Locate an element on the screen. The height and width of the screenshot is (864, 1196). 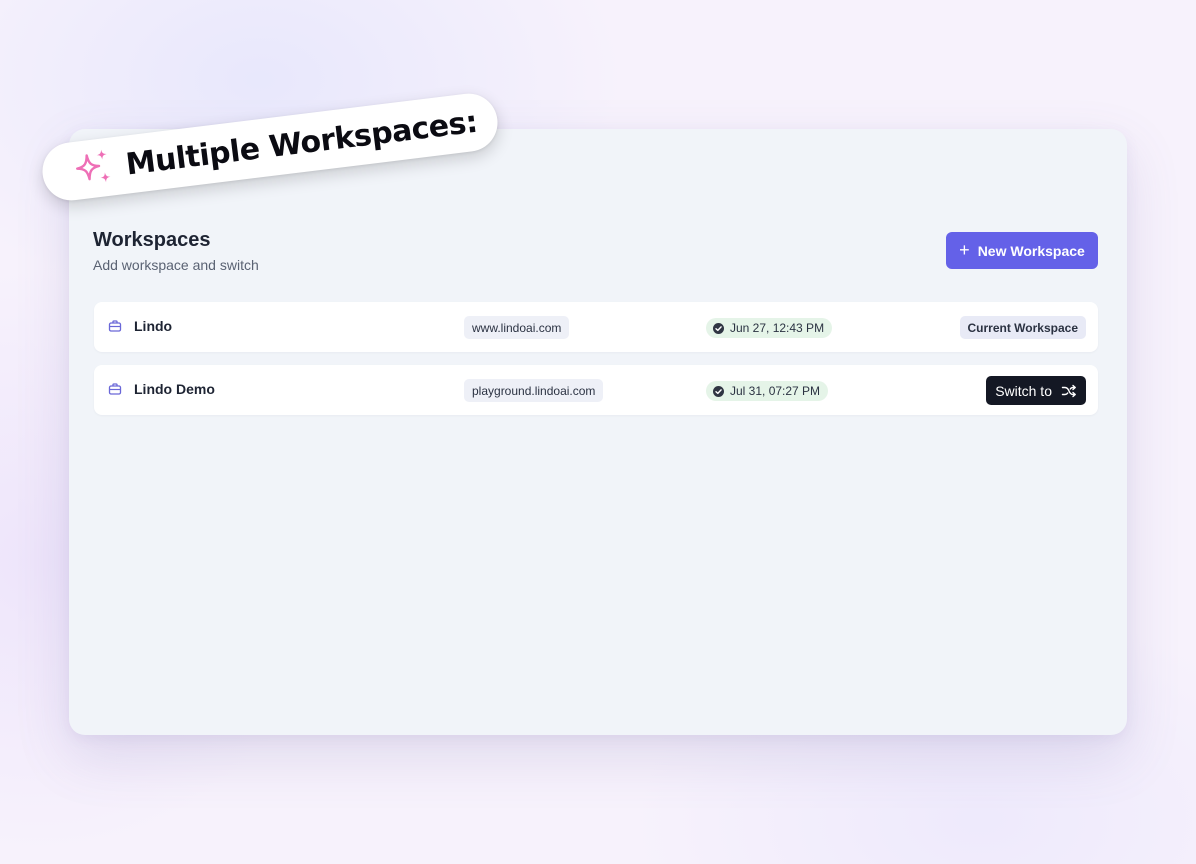
new-workspace-button: + New Workspace is located at coordinates (1022, 250).